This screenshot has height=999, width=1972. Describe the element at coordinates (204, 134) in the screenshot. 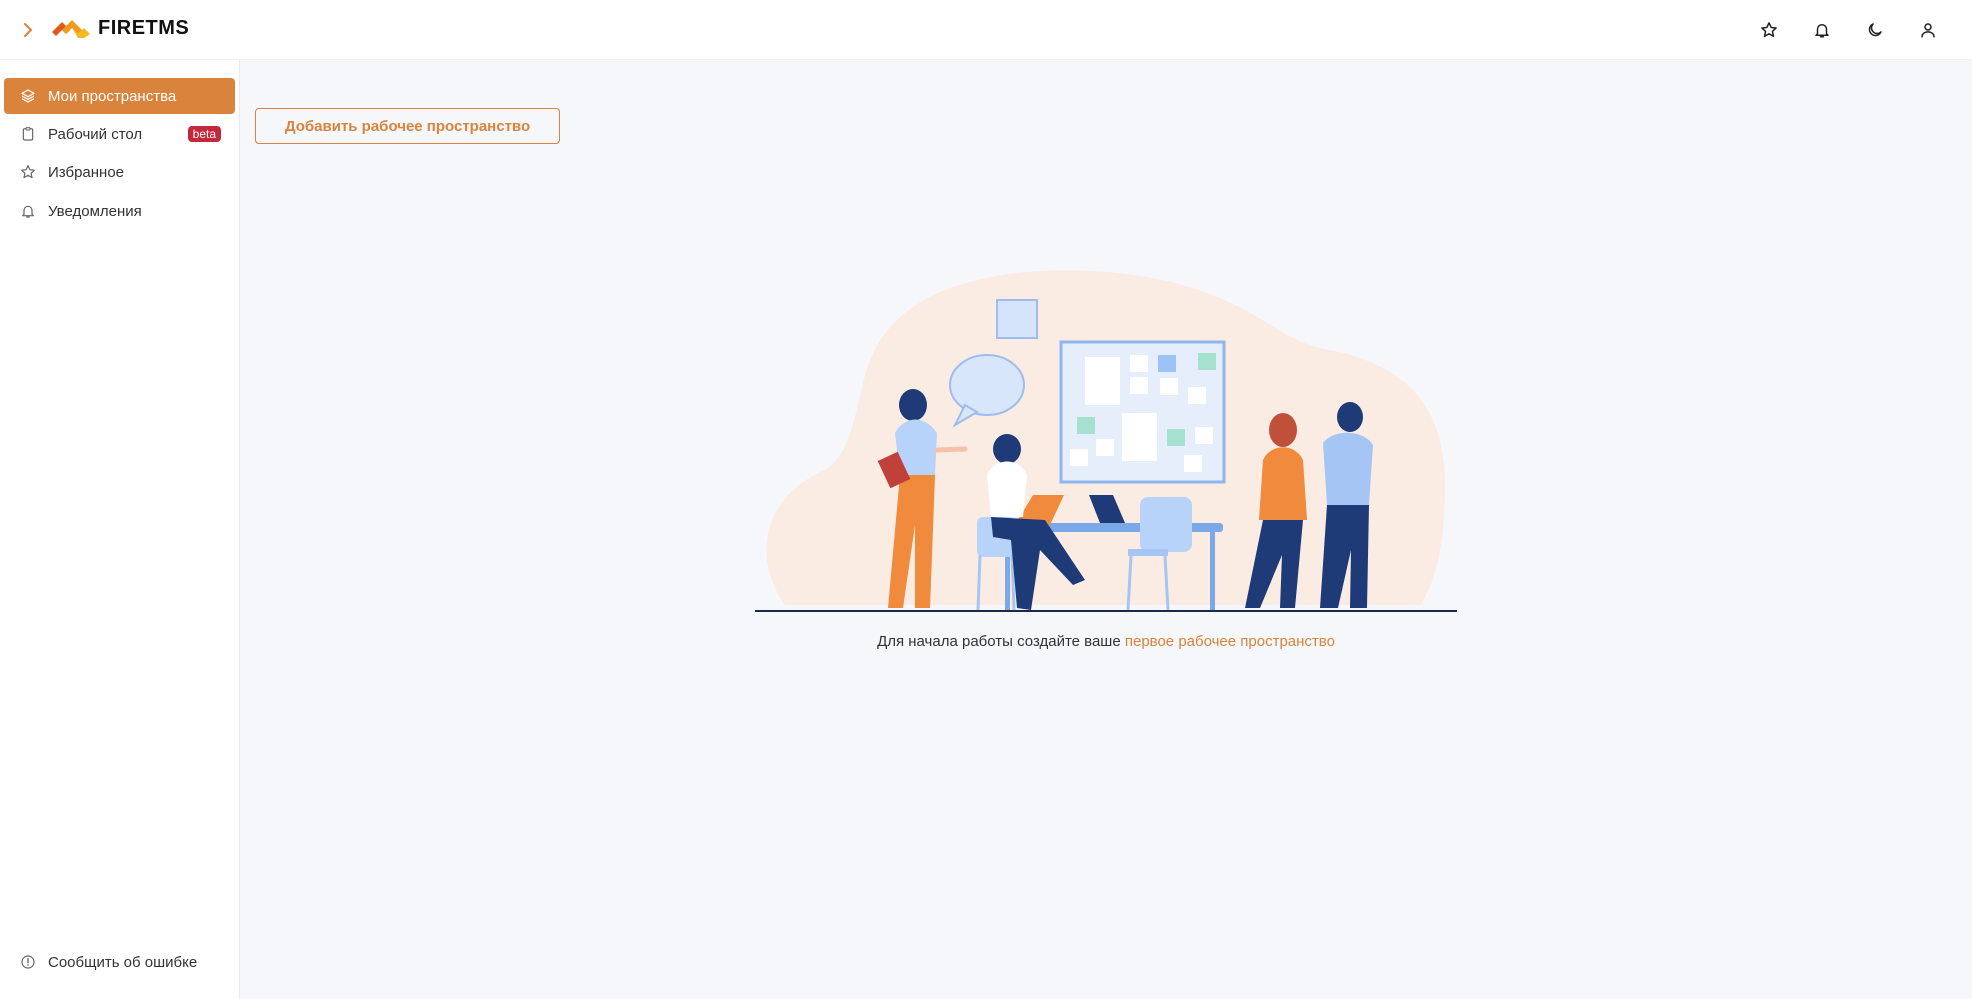

I see `beta-badge: beta` at that location.